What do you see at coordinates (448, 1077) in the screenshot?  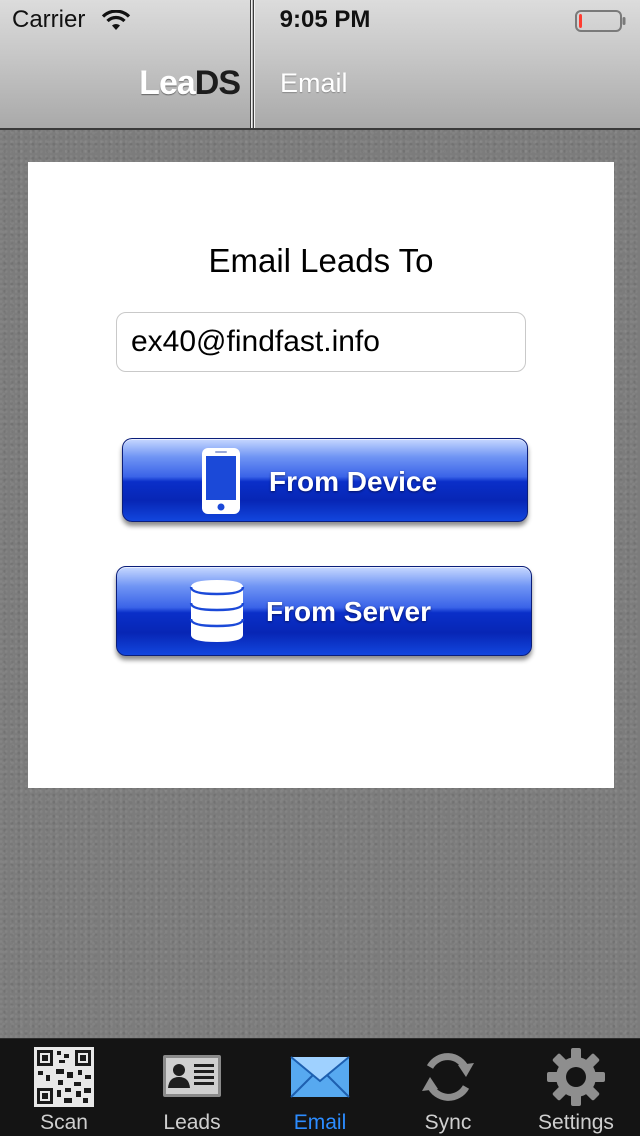 I see `sync-icon` at bounding box center [448, 1077].